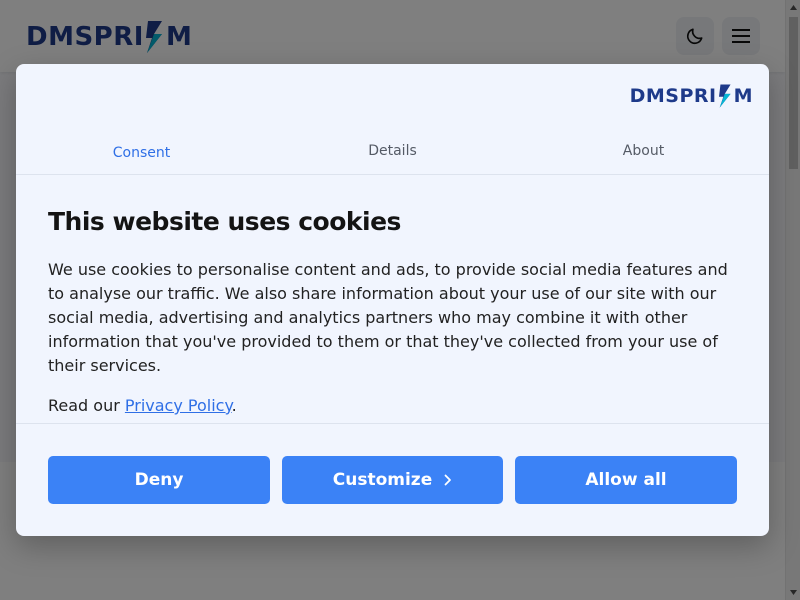 The image size is (800, 600). What do you see at coordinates (178, 405) in the screenshot?
I see `privacy-policy-link: Privacy Policy` at bounding box center [178, 405].